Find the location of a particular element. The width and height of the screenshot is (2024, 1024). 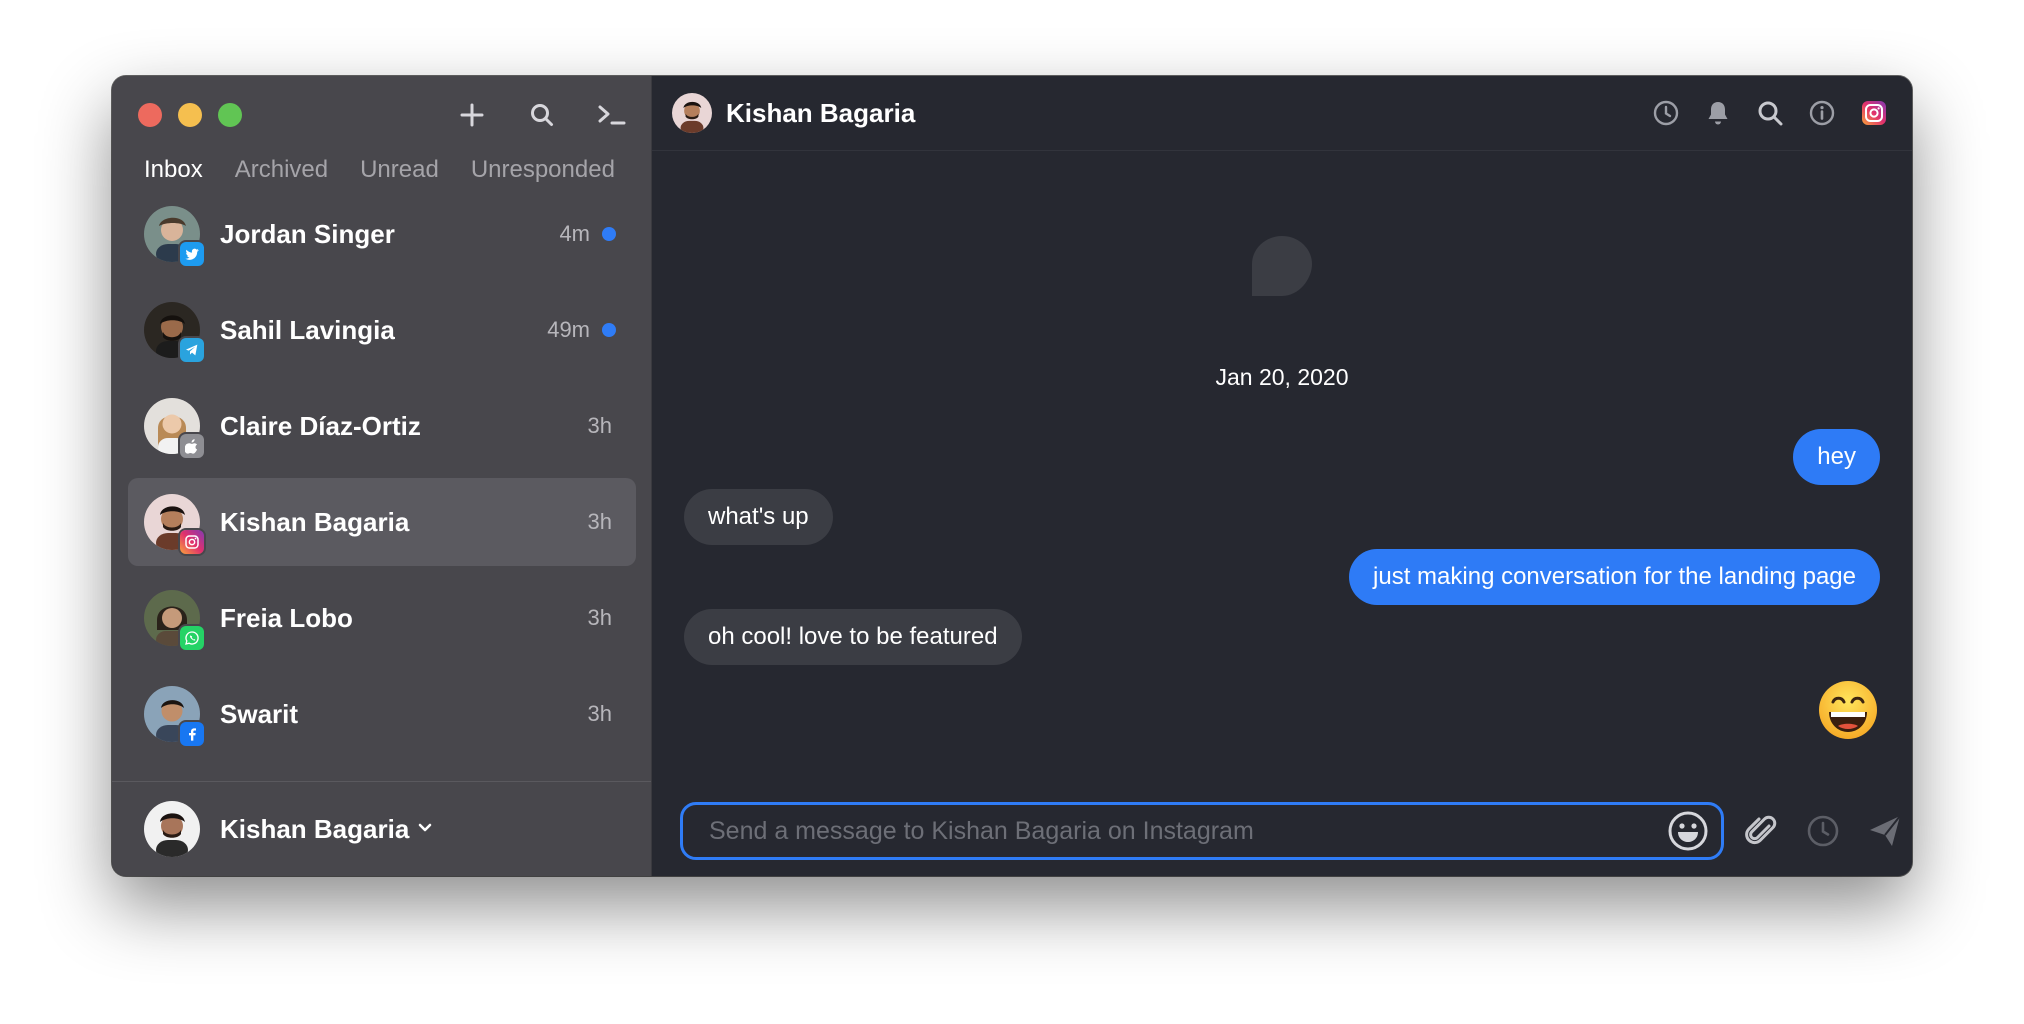

sidebar-toolbar is located at coordinates (542, 115).